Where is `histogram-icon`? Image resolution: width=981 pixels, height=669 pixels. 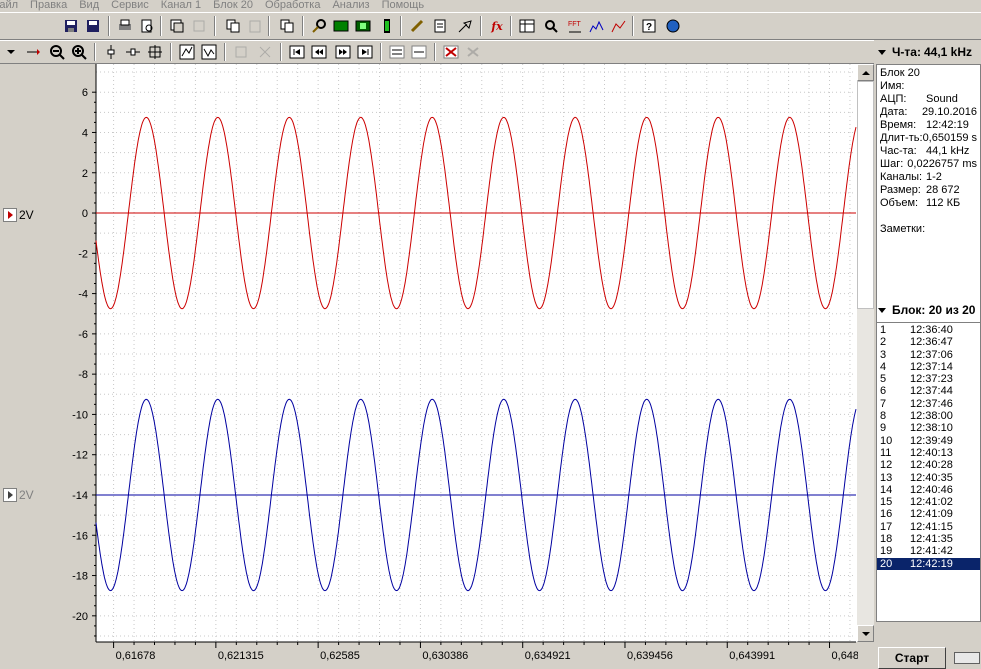 histogram-icon is located at coordinates (619, 26).